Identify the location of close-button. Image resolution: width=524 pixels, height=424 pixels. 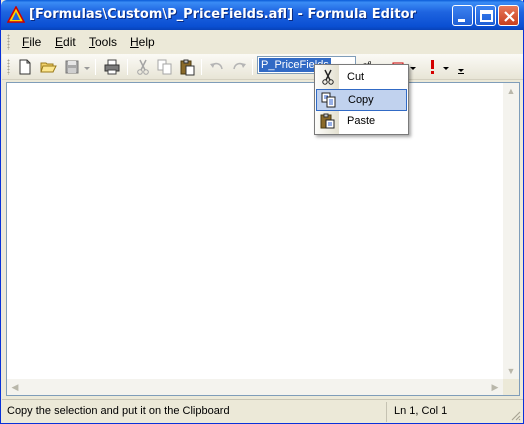
(508, 15).